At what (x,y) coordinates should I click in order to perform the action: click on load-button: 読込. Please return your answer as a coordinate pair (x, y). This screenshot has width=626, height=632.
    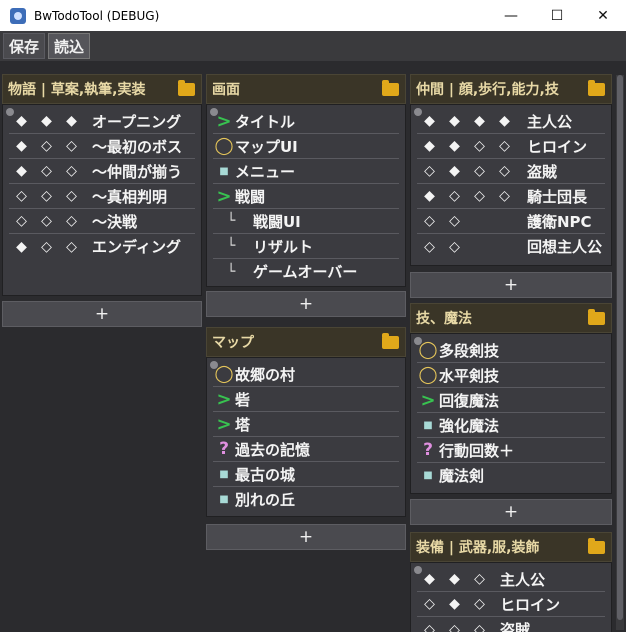
    Looking at the image, I should click on (69, 46).